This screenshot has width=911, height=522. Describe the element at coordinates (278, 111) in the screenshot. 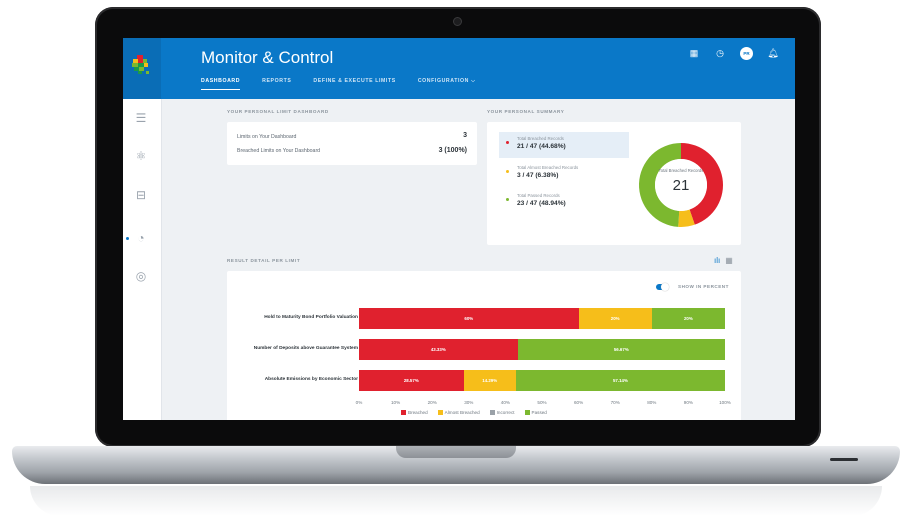

I see `limit-dashboard-label: YOUR PERSONAL LIMIT DASHBOARD` at that location.